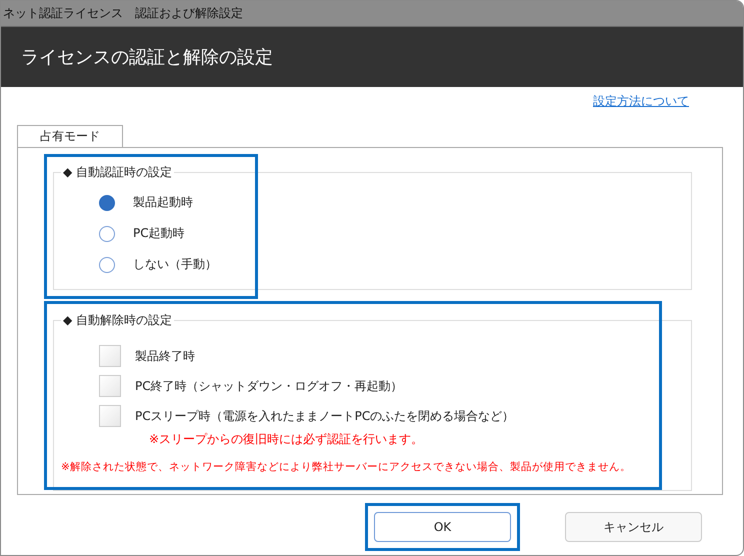  What do you see at coordinates (346, 467) in the screenshot?
I see `warning-note: ※解除された状態で、ネットワーク障害などにより弊社サーバーにアクセスできない場合、製品が使用できません。` at bounding box center [346, 467].